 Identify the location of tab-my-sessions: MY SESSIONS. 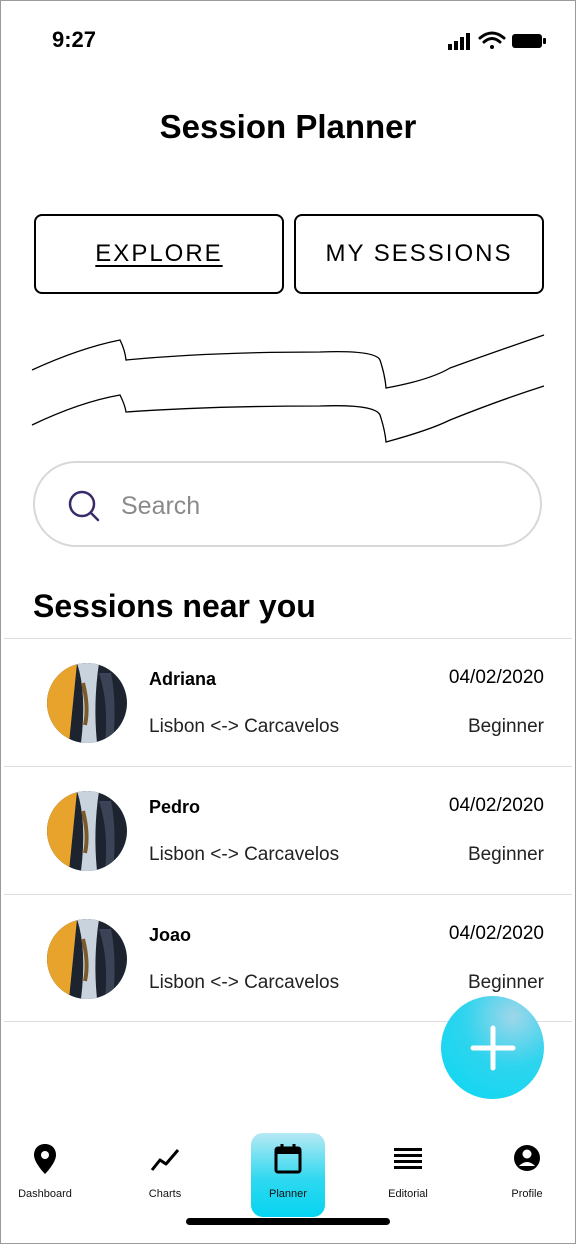
(419, 254).